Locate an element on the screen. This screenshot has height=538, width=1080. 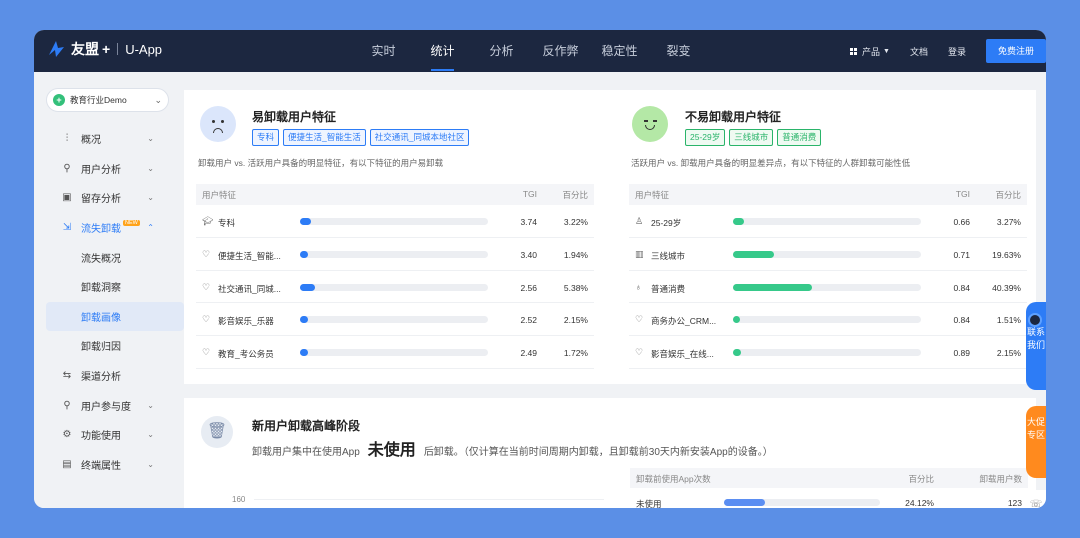
row-percent: 1.94% is located at coordinates (575, 254).